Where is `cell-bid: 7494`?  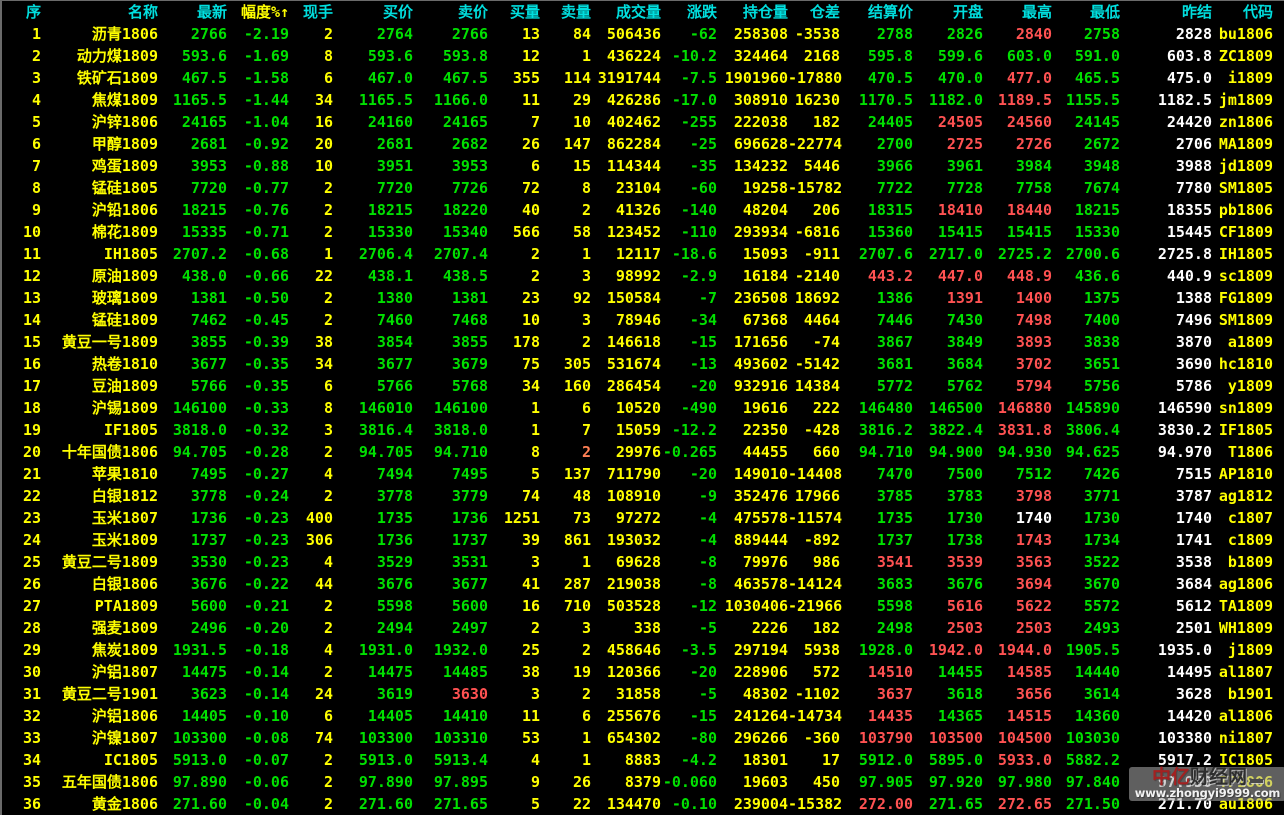 cell-bid: 7494 is located at coordinates (394, 474).